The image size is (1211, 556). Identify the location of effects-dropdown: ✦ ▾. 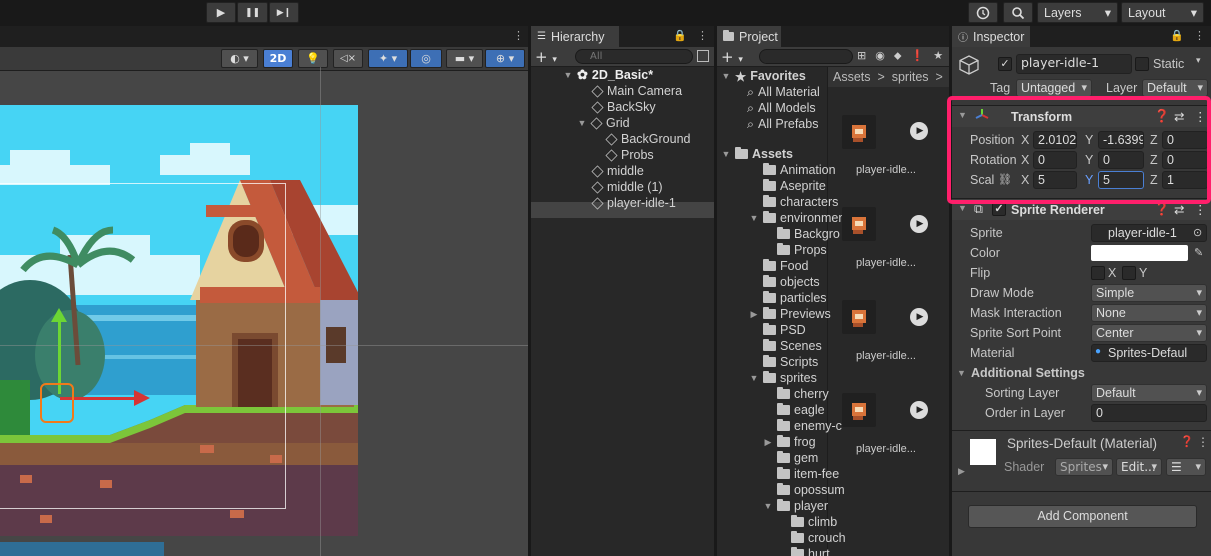
(388, 58).